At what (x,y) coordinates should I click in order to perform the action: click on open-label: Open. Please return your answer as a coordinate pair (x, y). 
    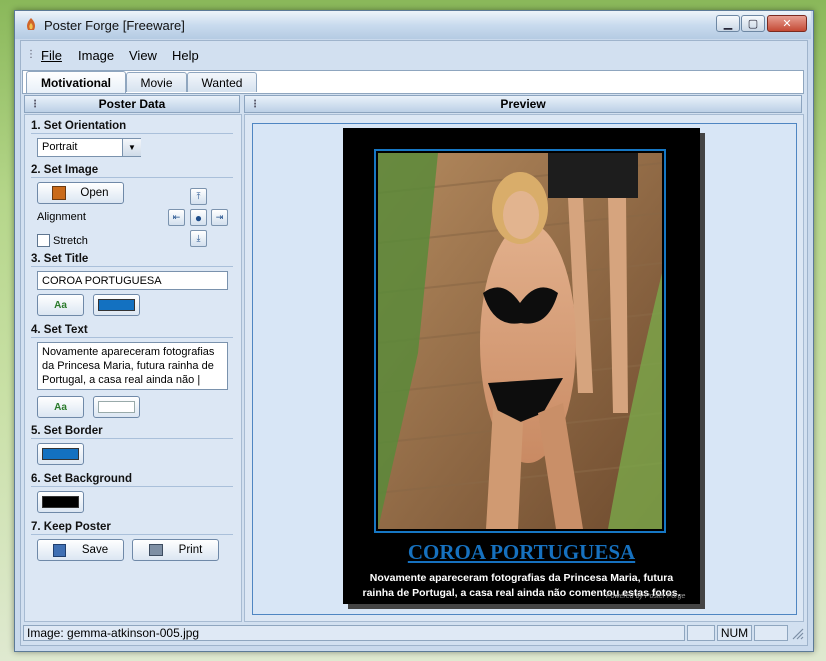
    Looking at the image, I should click on (94, 193).